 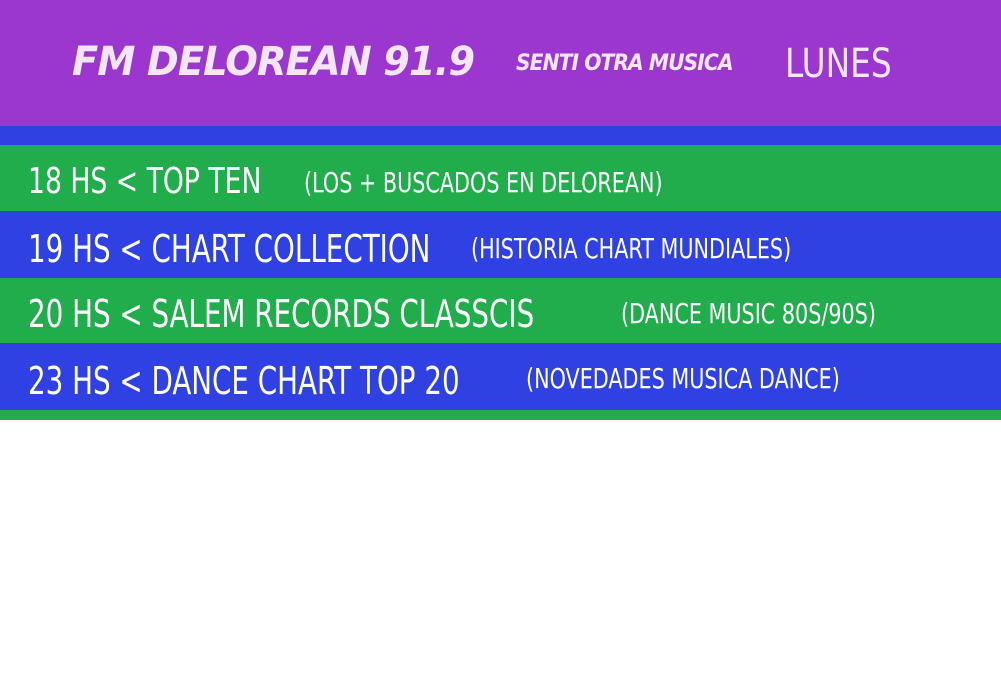 What do you see at coordinates (683, 378) in the screenshot?
I see `schedule-note: (NOVEDADES MUSICA DANCE)` at bounding box center [683, 378].